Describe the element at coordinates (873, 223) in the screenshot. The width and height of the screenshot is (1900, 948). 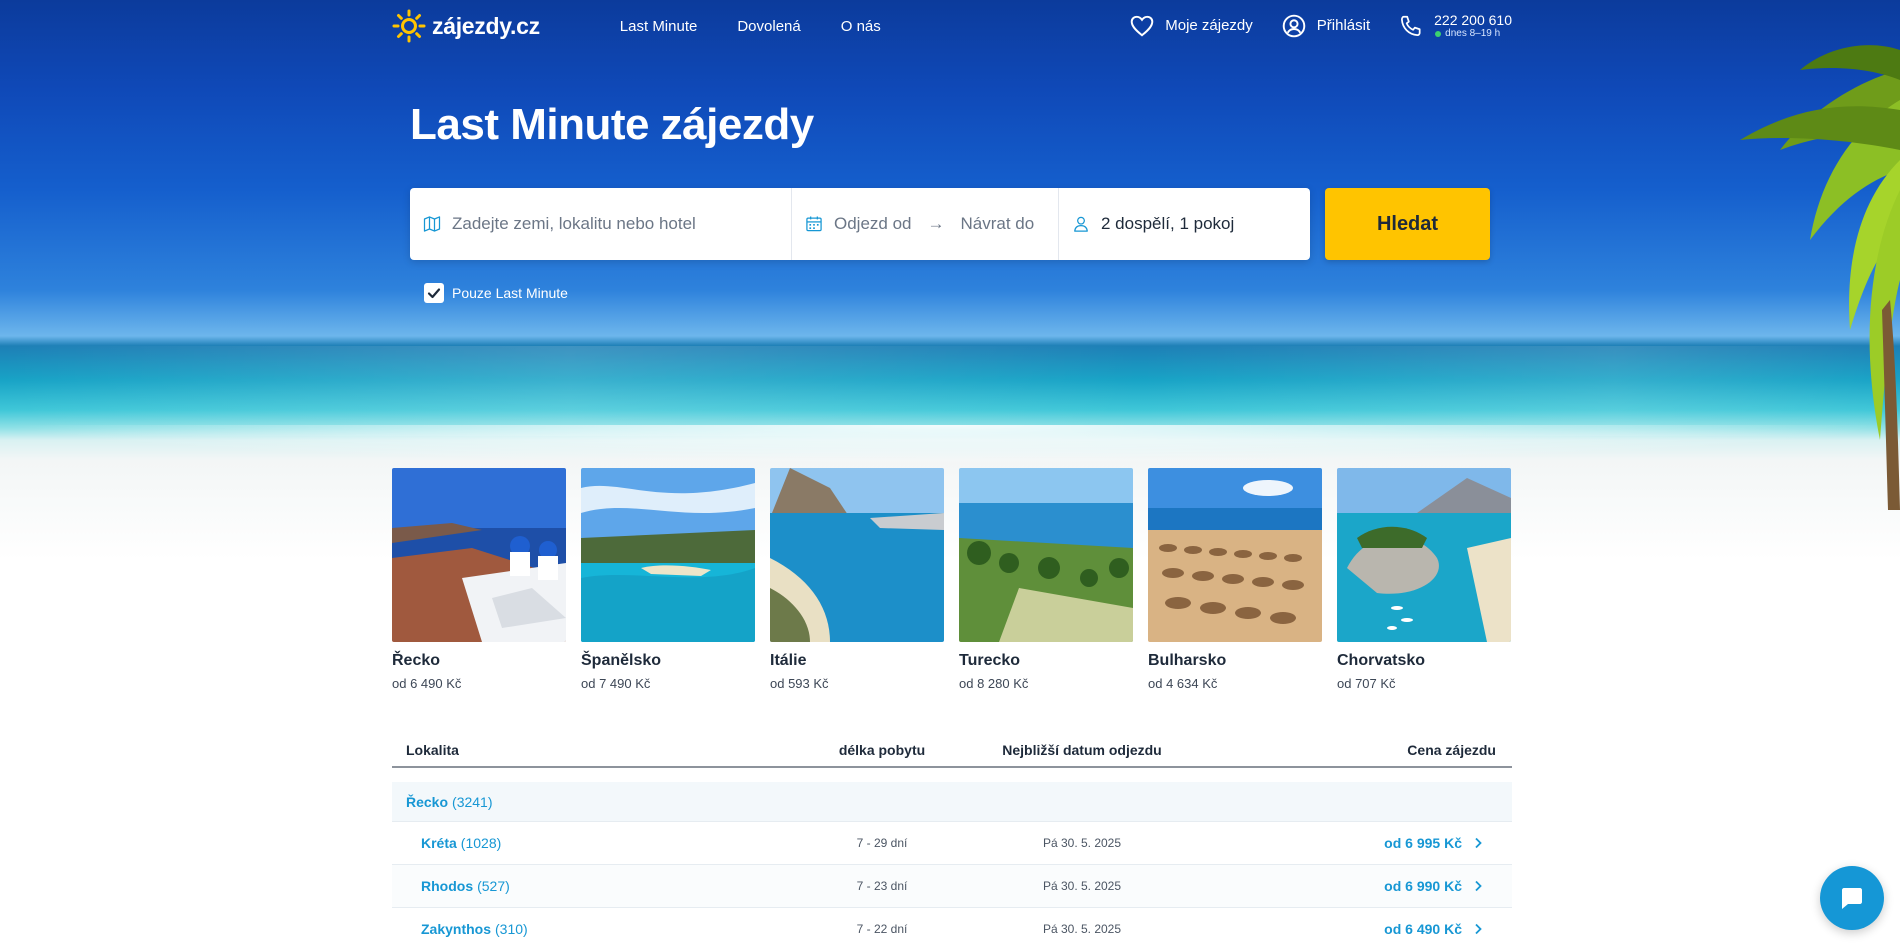
I see `depart-placeholder: Odjezd od` at that location.